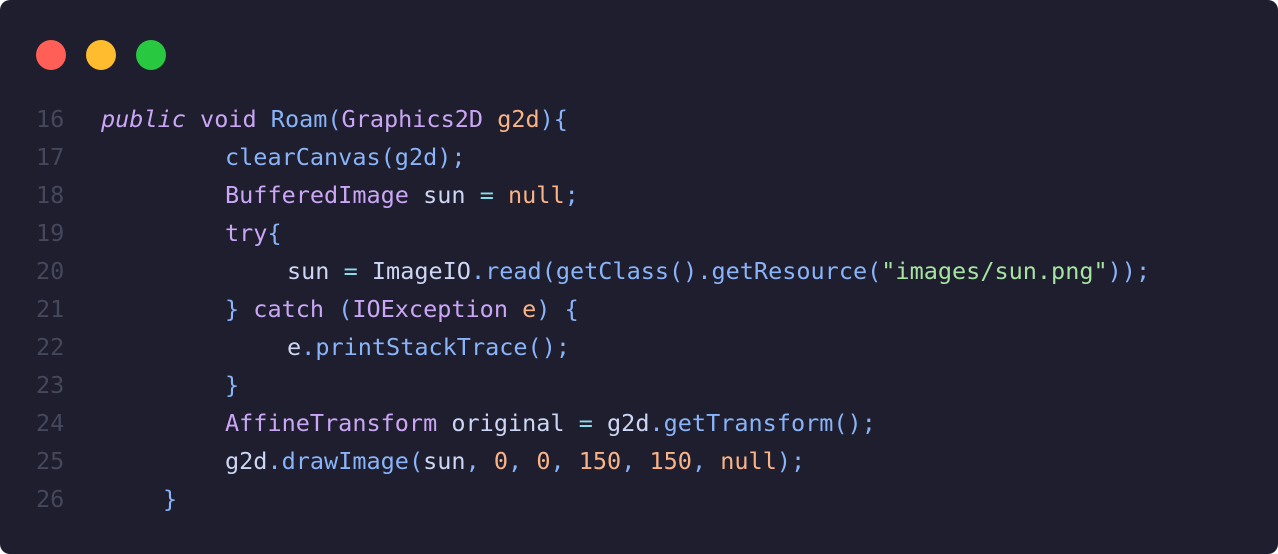  Describe the element at coordinates (612, 271) in the screenshot. I see `code-token: getClass` at that location.